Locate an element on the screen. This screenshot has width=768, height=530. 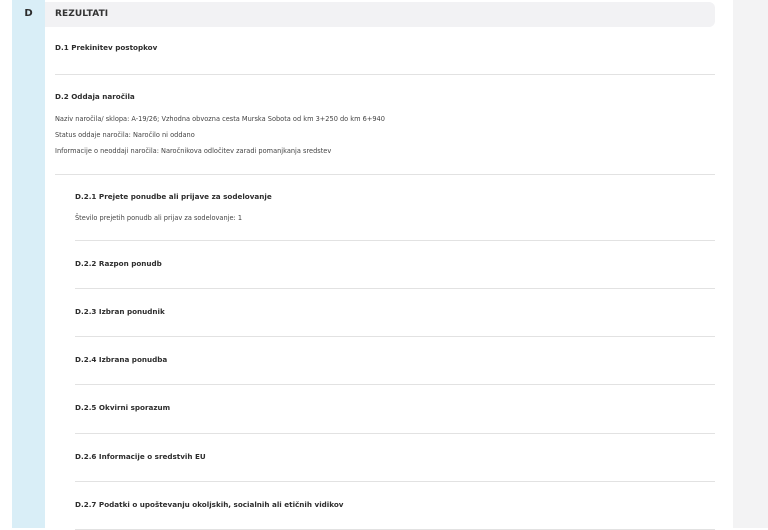
block-d2-3: D.2.3 Izbran ponudnik is located at coordinates (395, 313).